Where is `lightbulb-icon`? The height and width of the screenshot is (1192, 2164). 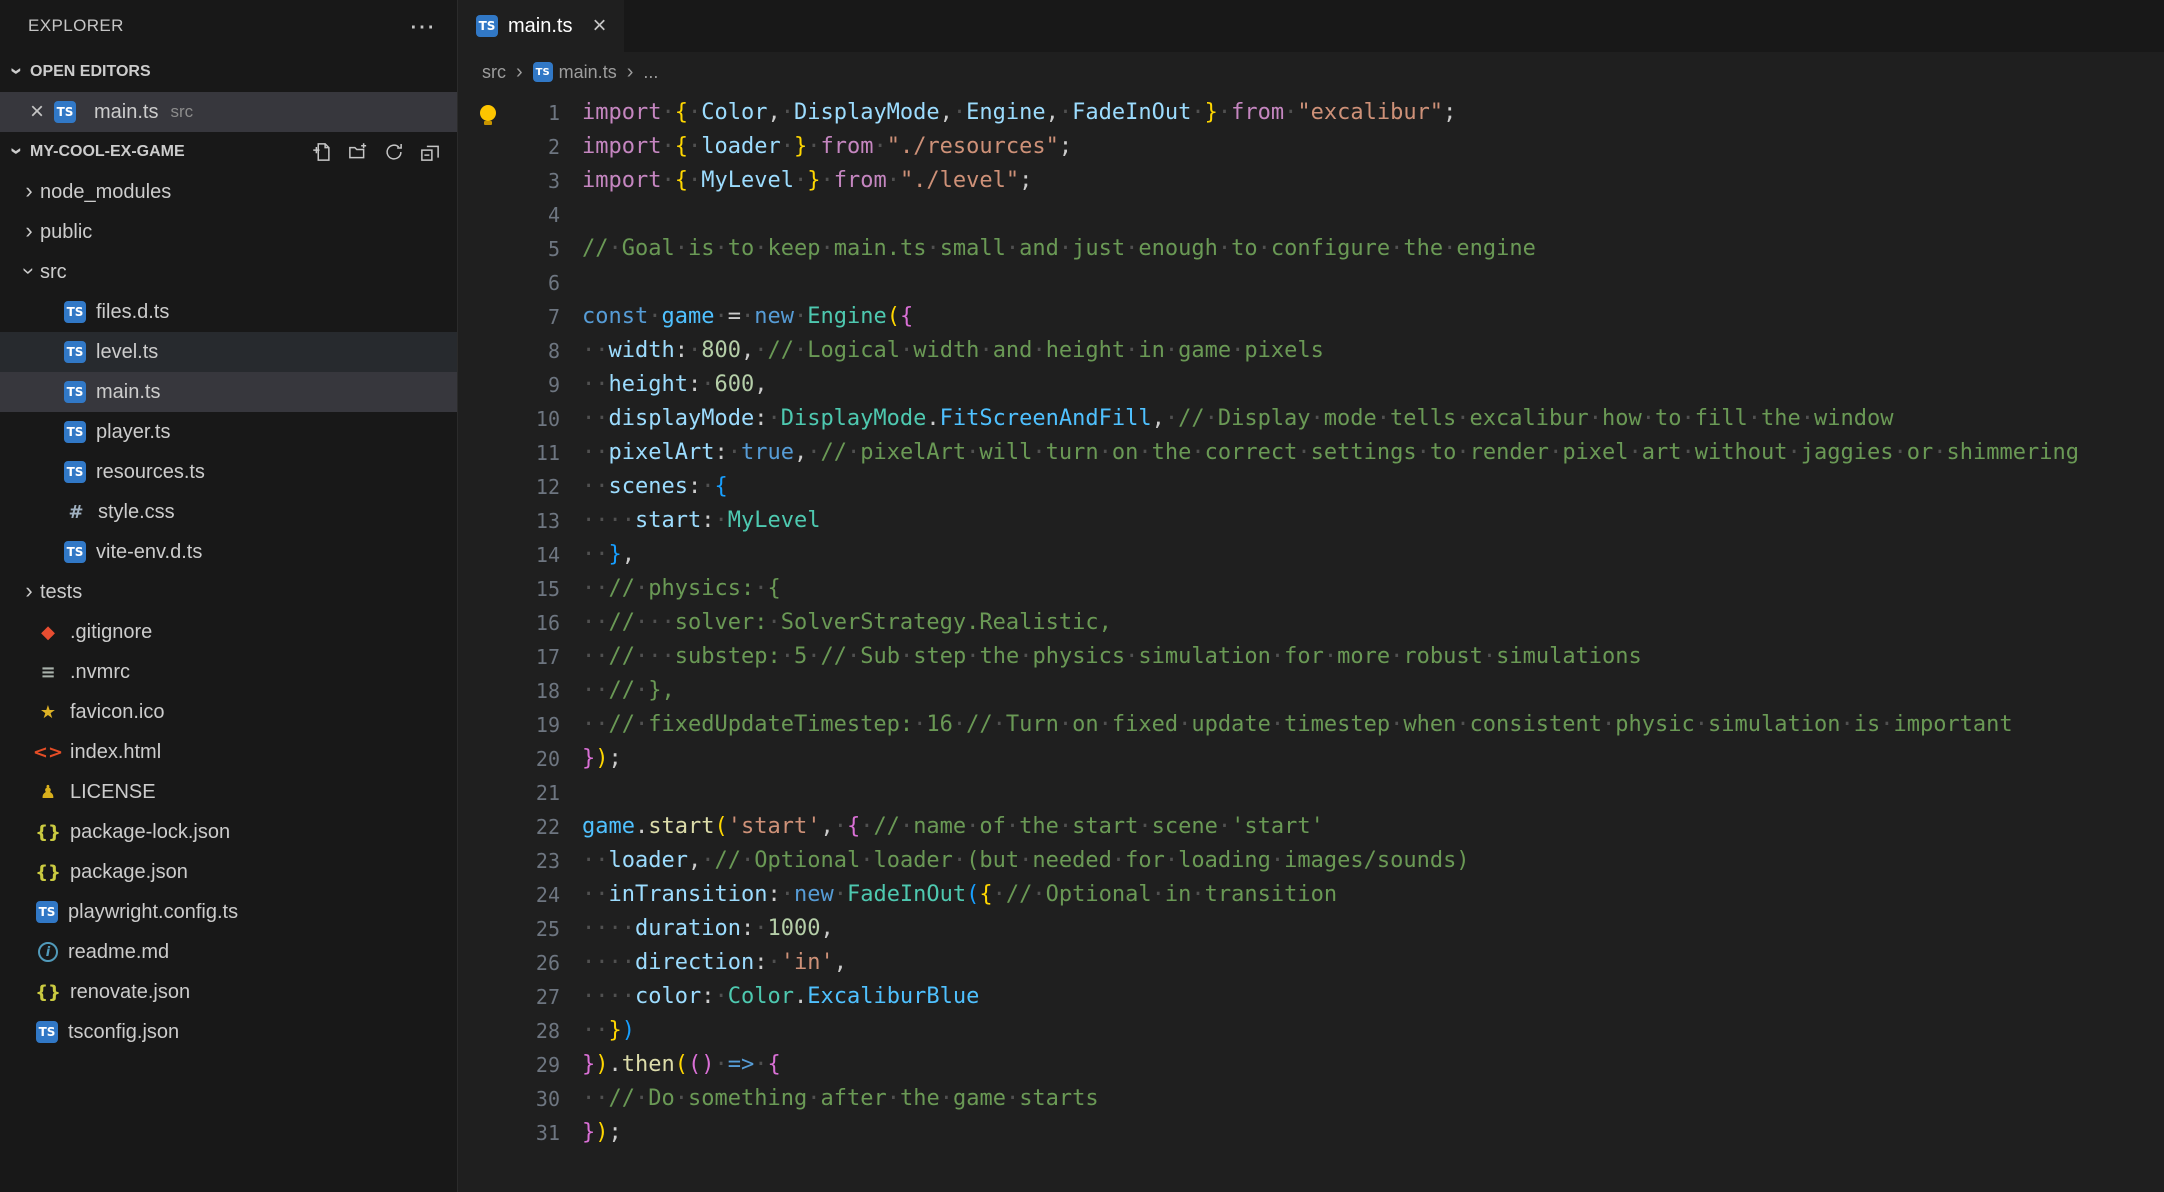 lightbulb-icon is located at coordinates (488, 115).